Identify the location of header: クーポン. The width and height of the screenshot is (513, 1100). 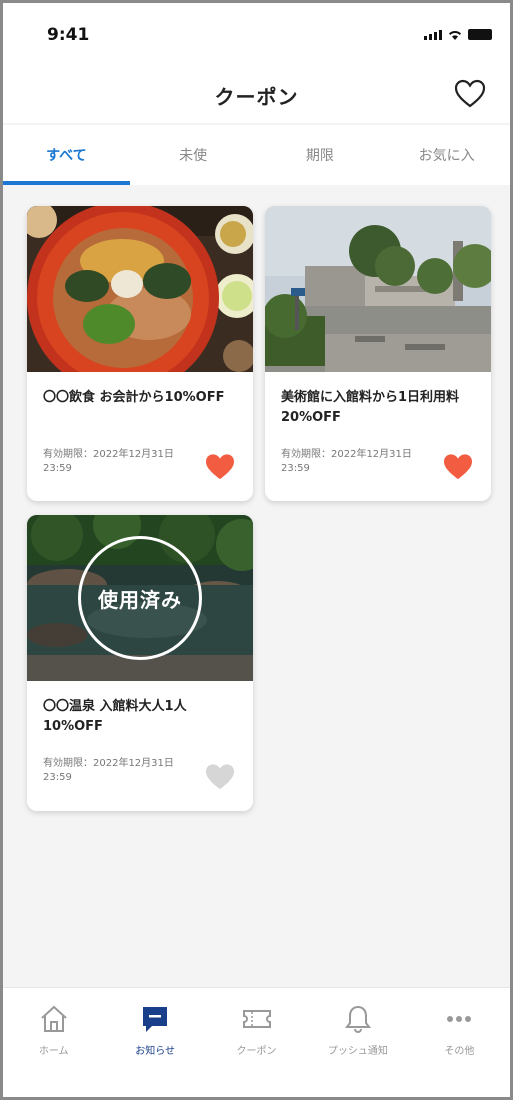
(256, 95).